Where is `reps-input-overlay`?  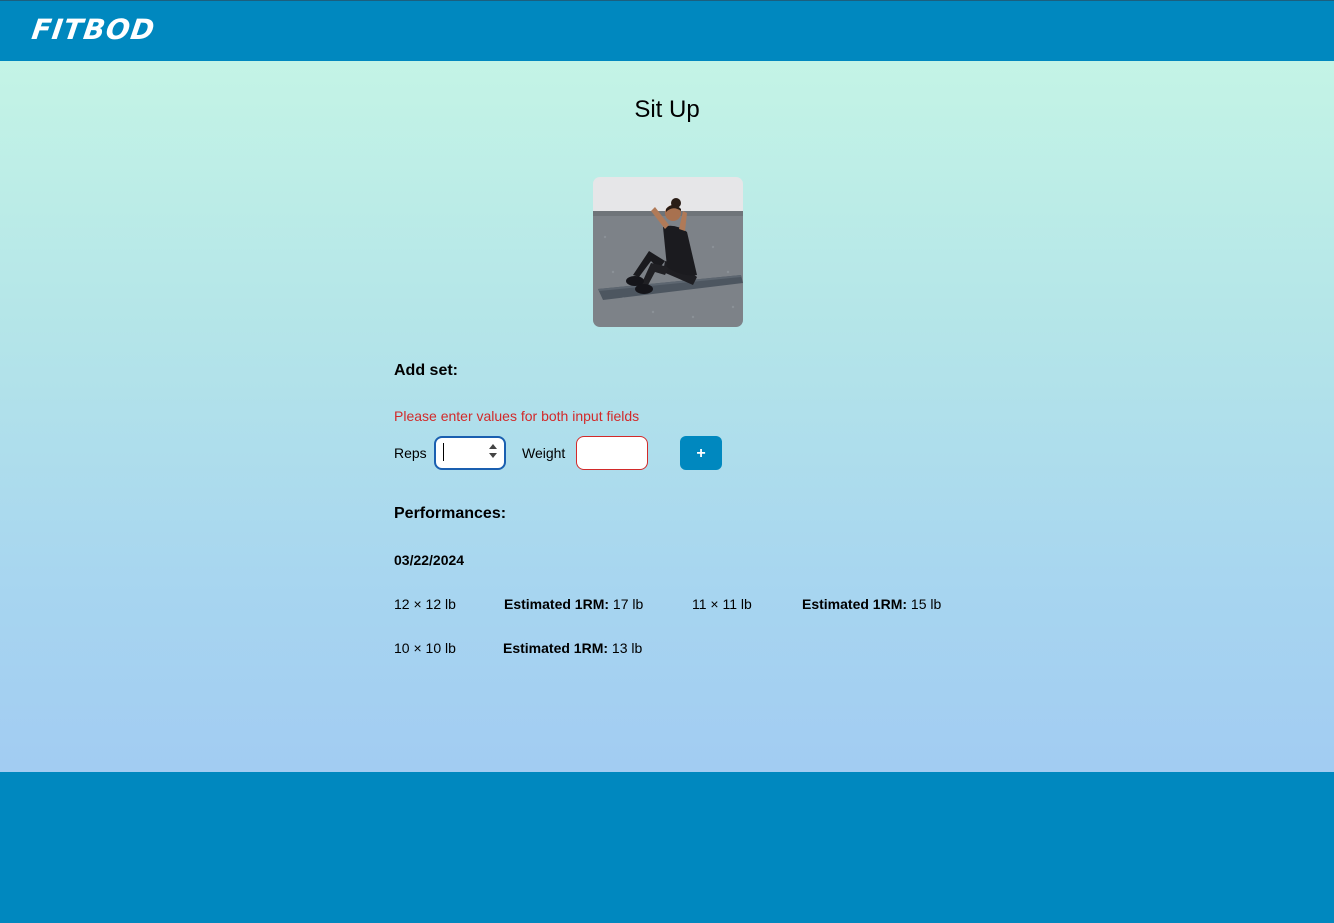 reps-input-overlay is located at coordinates (470, 453).